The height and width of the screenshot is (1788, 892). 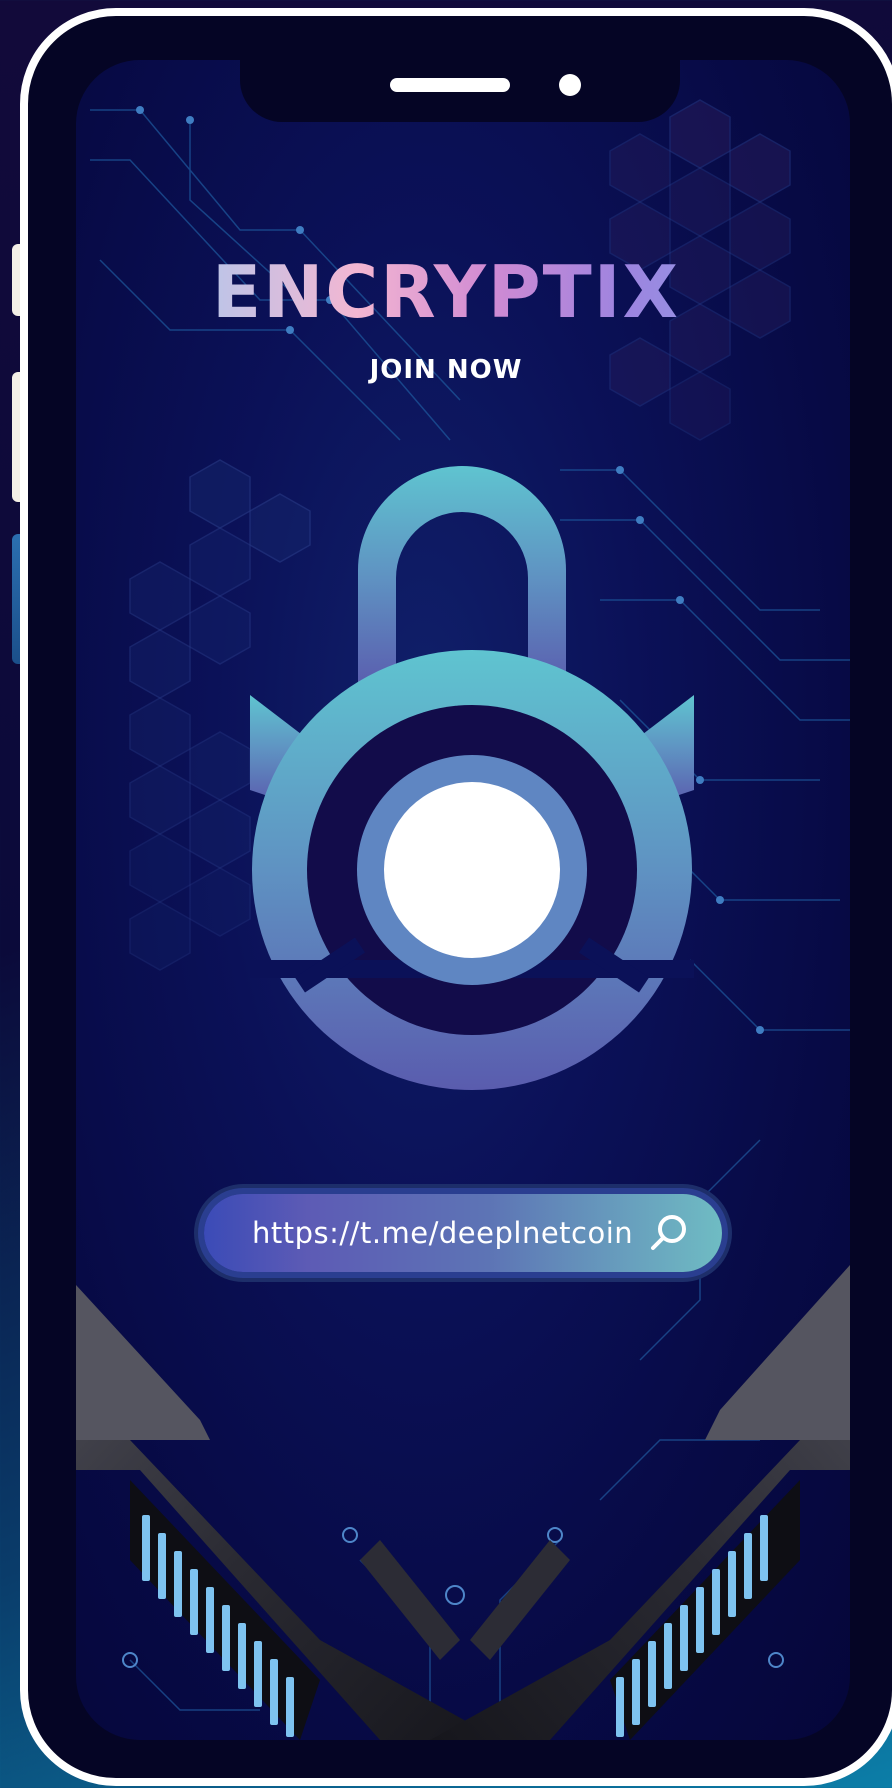 I want to click on tech-frame-left, so click(x=288, y=1512).